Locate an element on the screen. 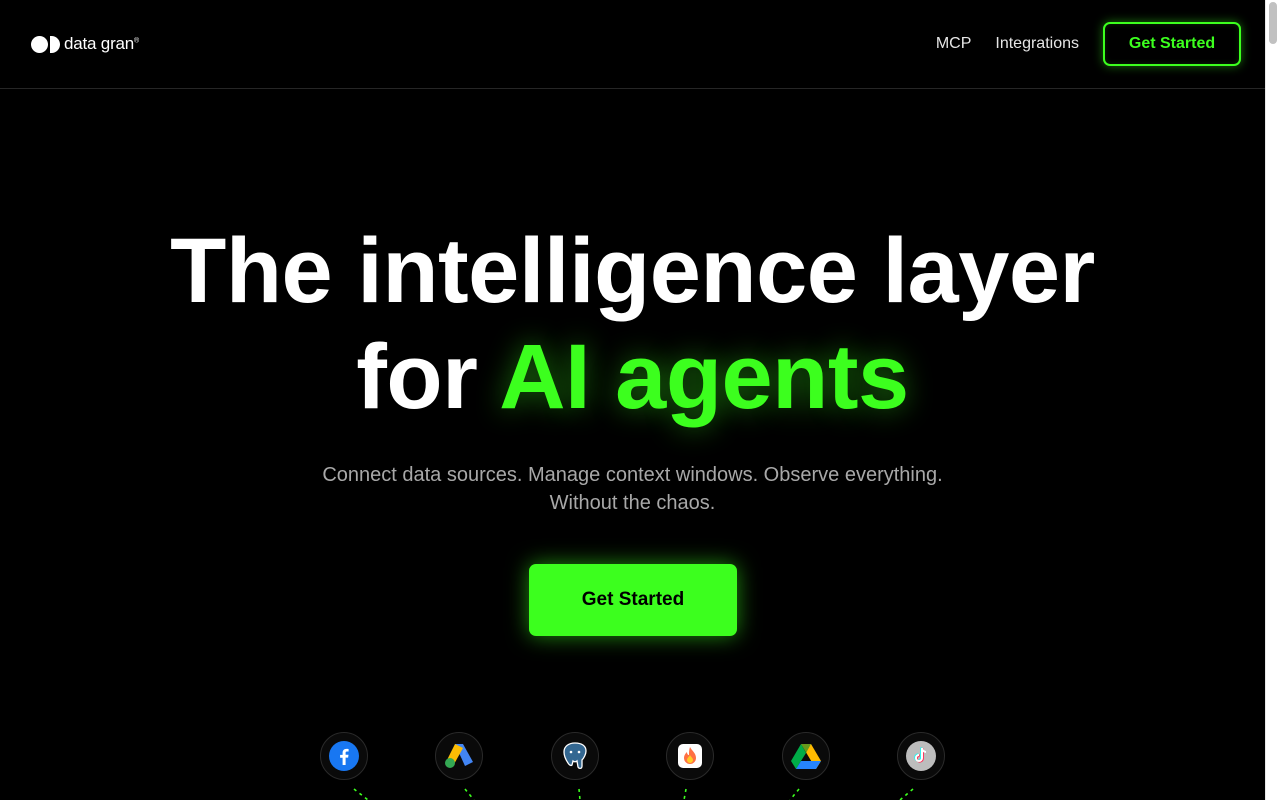  site-header: data gran® MCP Integrations Get Started is located at coordinates (632, 44).